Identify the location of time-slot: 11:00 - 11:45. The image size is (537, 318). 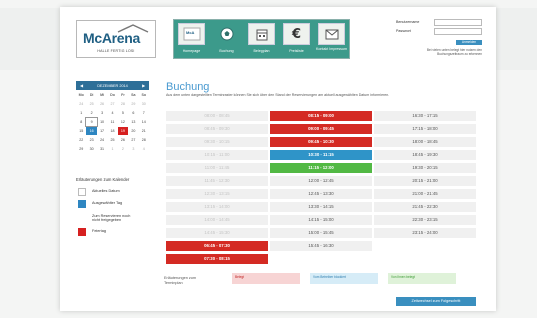
(217, 168).